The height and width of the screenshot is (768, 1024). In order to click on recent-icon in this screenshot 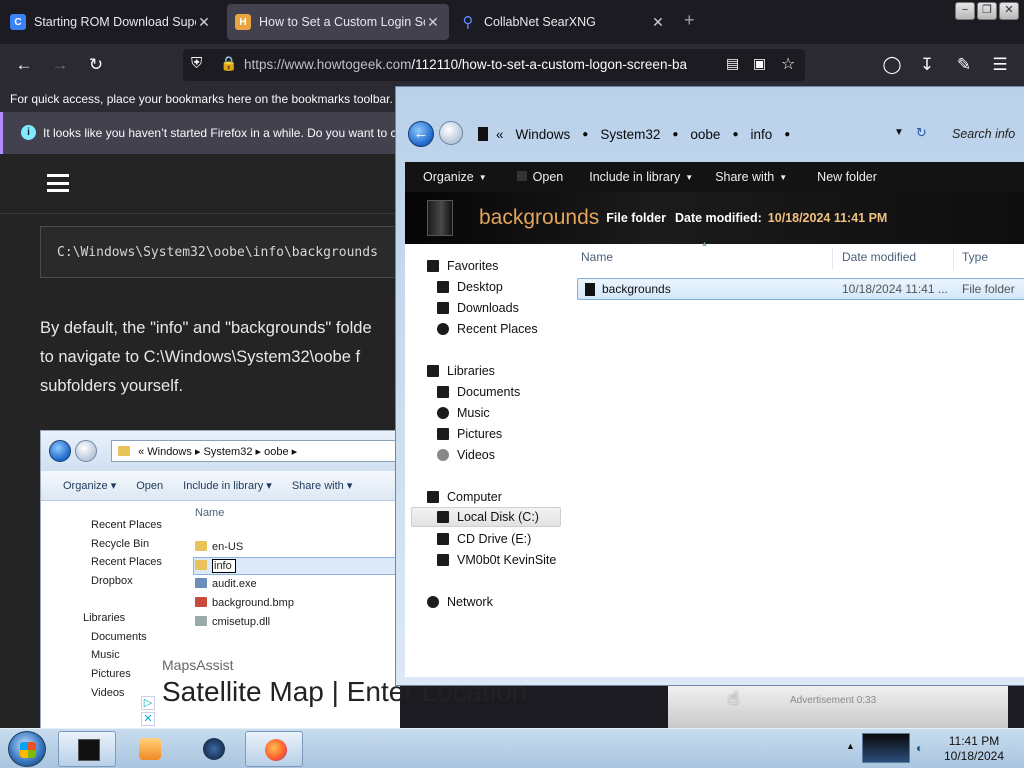, I will do `click(443, 329)`.